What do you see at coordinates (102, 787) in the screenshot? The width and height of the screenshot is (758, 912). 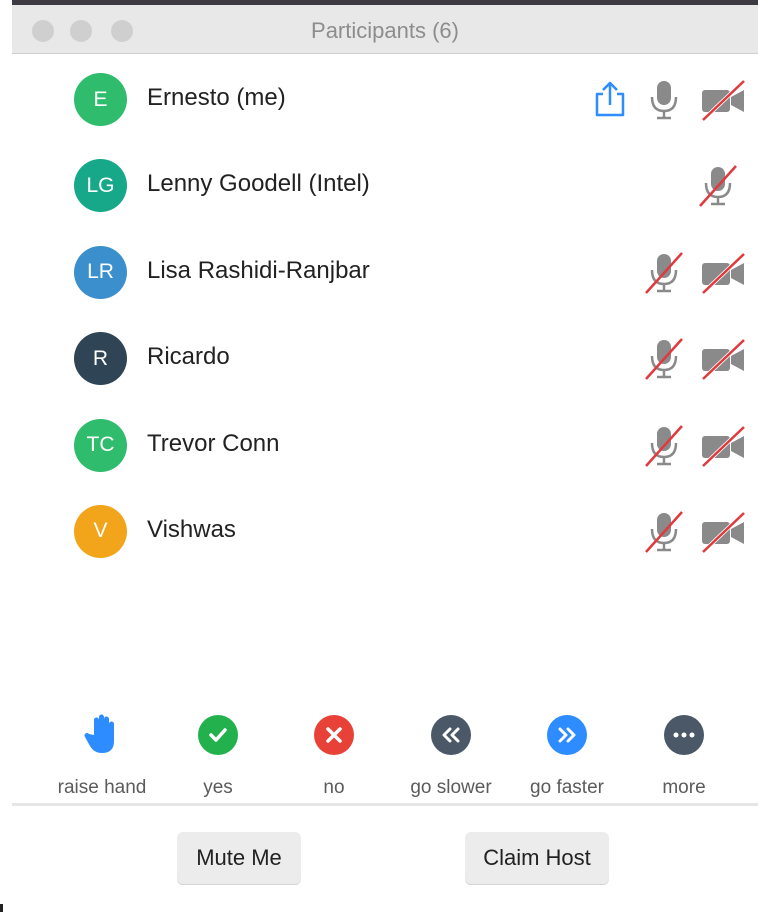 I see `reaction-label: raise hand` at bounding box center [102, 787].